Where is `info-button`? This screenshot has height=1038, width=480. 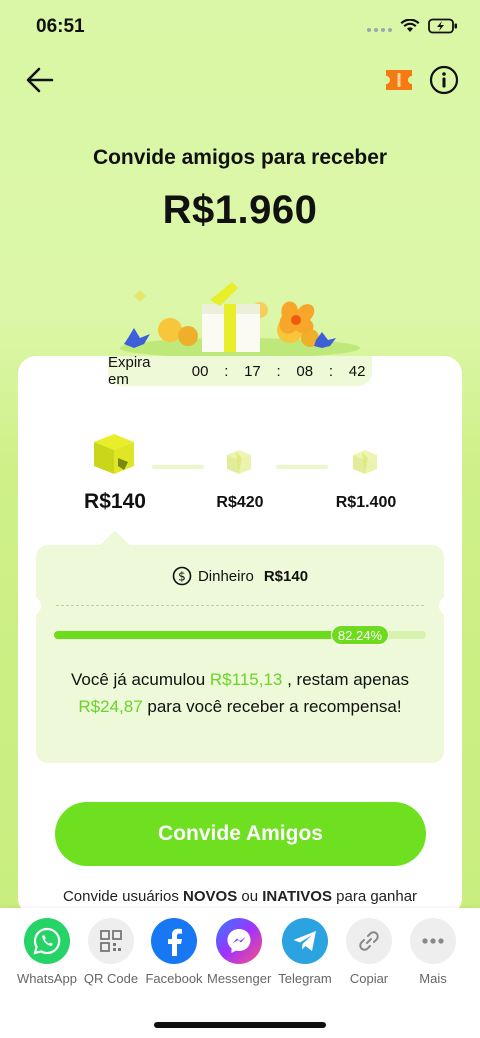 info-button is located at coordinates (444, 80).